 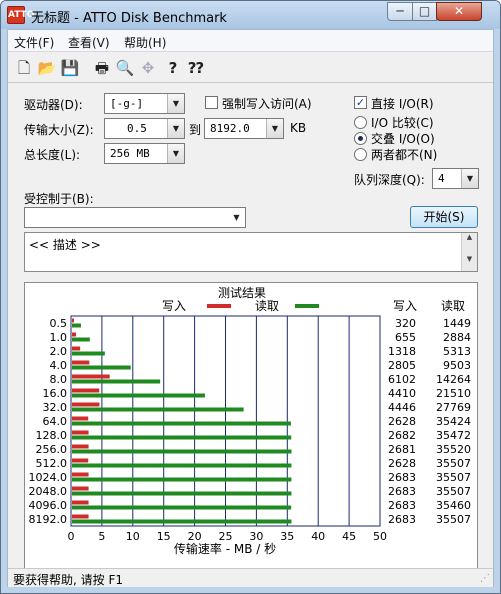 I want to click on print-icon: 🖶, so click(x=102, y=68).